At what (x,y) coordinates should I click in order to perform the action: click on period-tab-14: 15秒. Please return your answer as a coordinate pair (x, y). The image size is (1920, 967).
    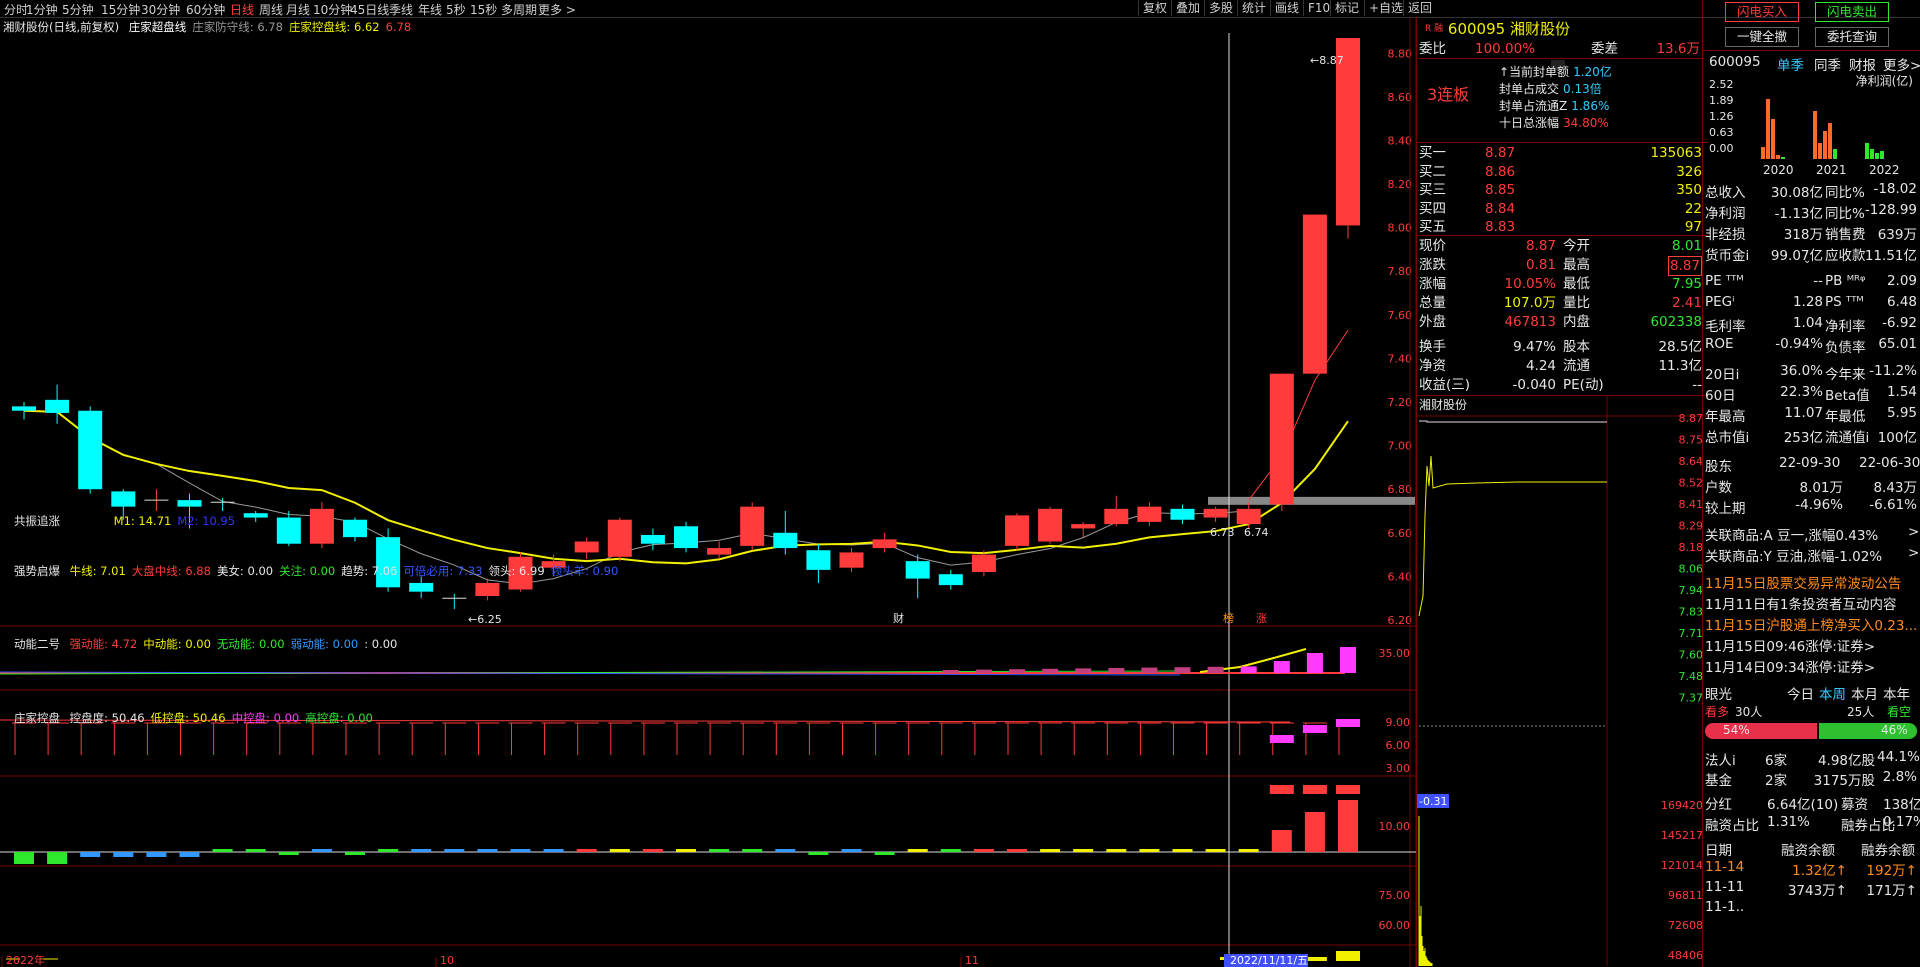
    Looking at the image, I should click on (483, 9).